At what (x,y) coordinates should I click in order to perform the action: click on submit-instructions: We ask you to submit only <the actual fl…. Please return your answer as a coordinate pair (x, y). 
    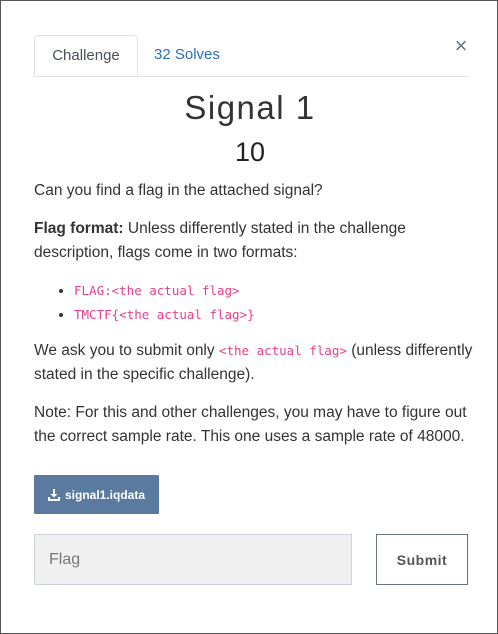
    Looking at the image, I should click on (254, 363).